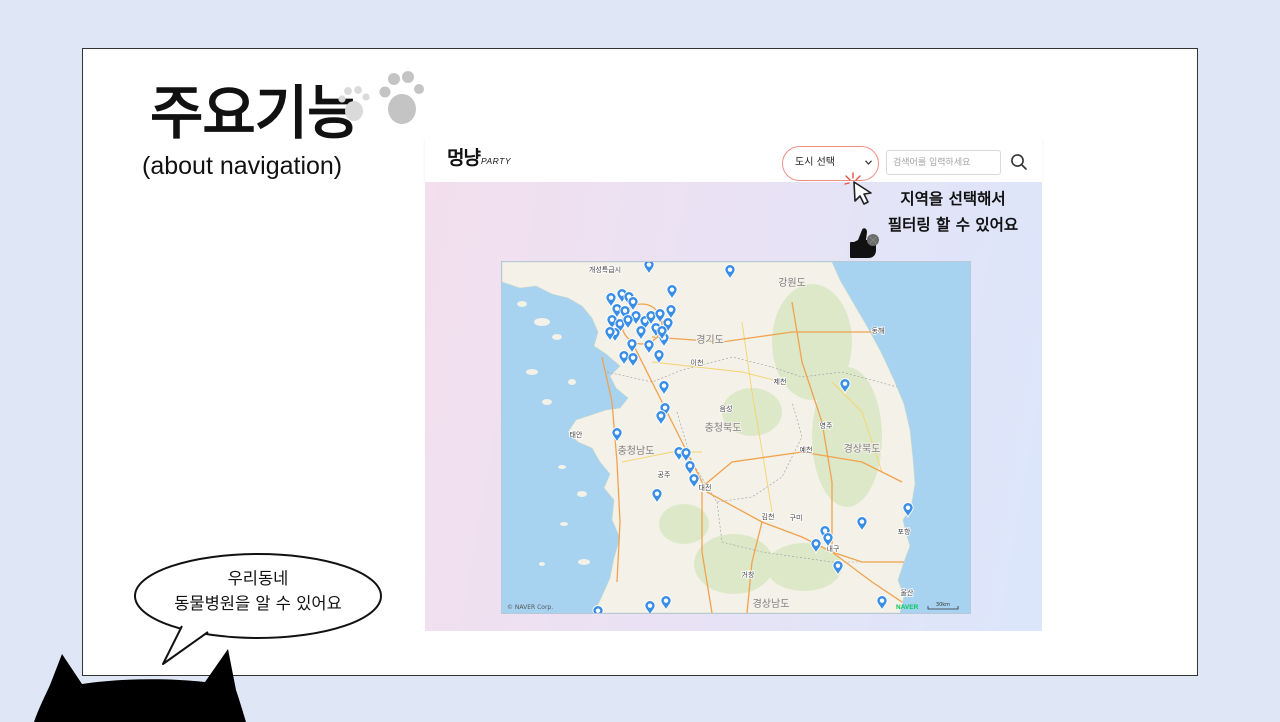  I want to click on map-label-city: 구미, so click(796, 517).